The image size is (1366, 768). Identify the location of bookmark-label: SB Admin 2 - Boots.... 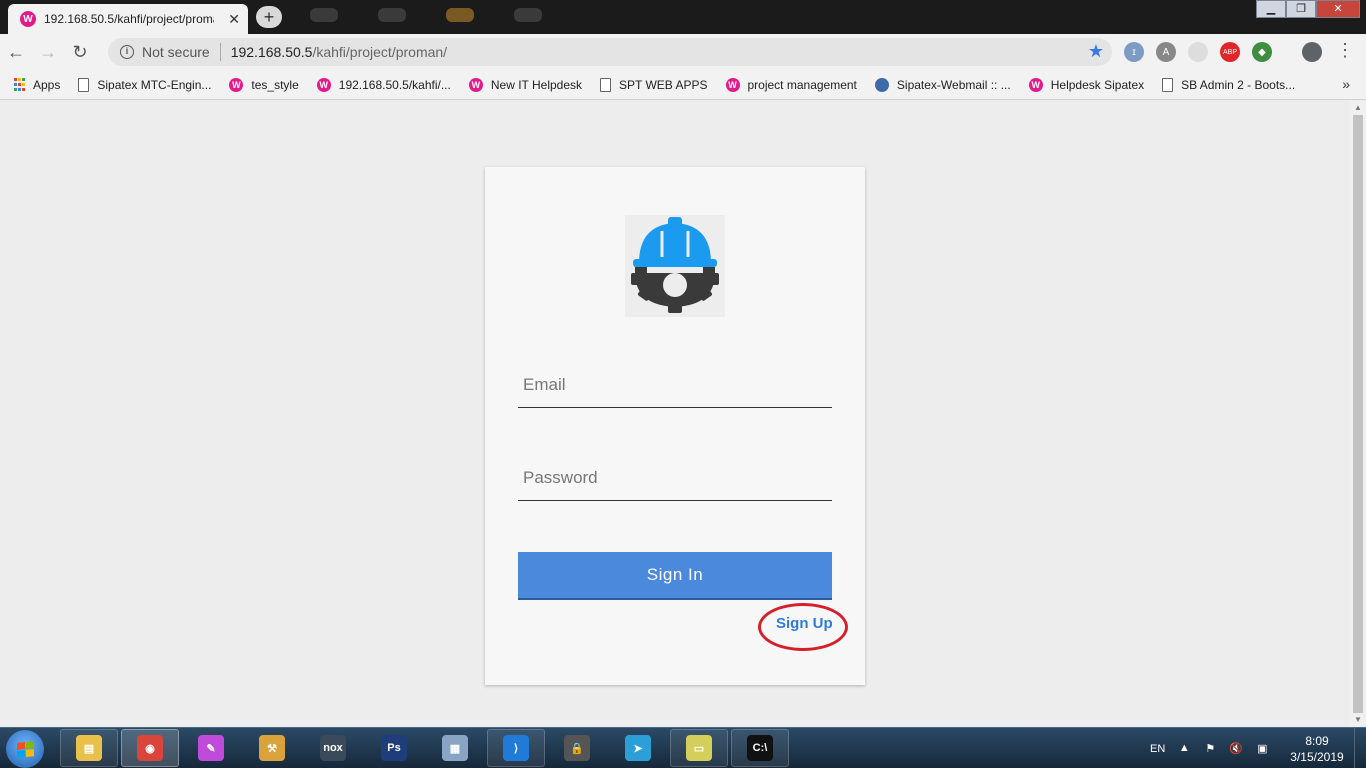
(1238, 84).